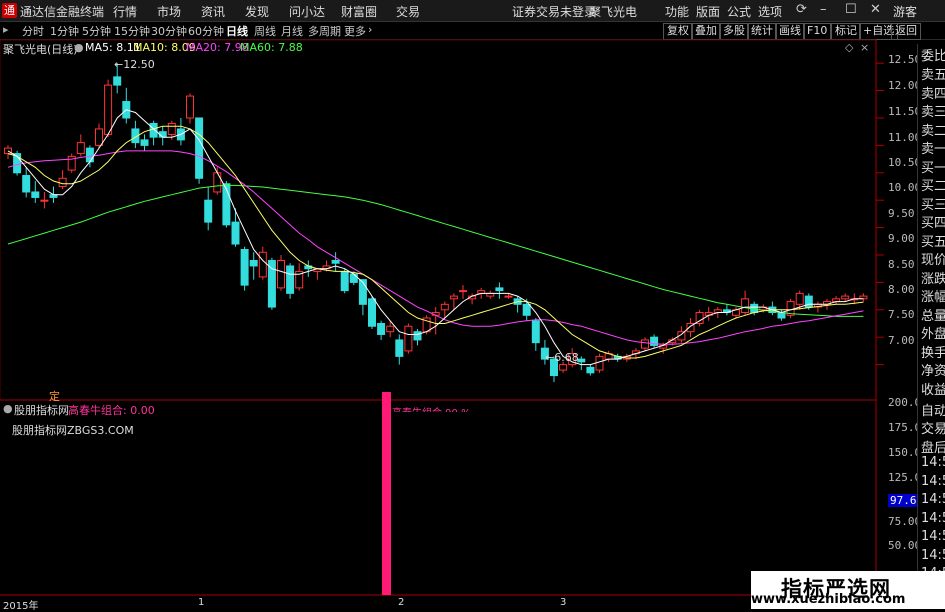 This screenshot has width=945, height=612. Describe the element at coordinates (550, 357) in the screenshot. I see `low-arrow-icon: ←` at that location.